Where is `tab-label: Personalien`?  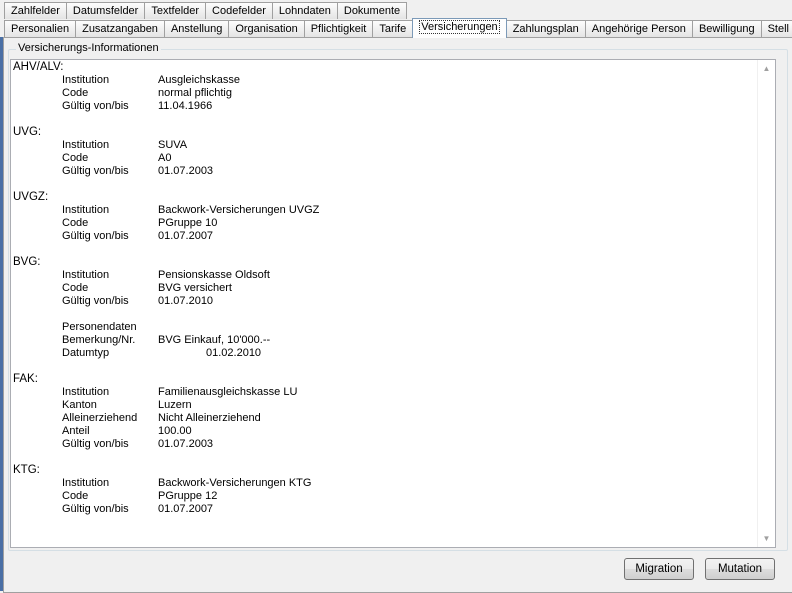 tab-label: Personalien is located at coordinates (40, 29).